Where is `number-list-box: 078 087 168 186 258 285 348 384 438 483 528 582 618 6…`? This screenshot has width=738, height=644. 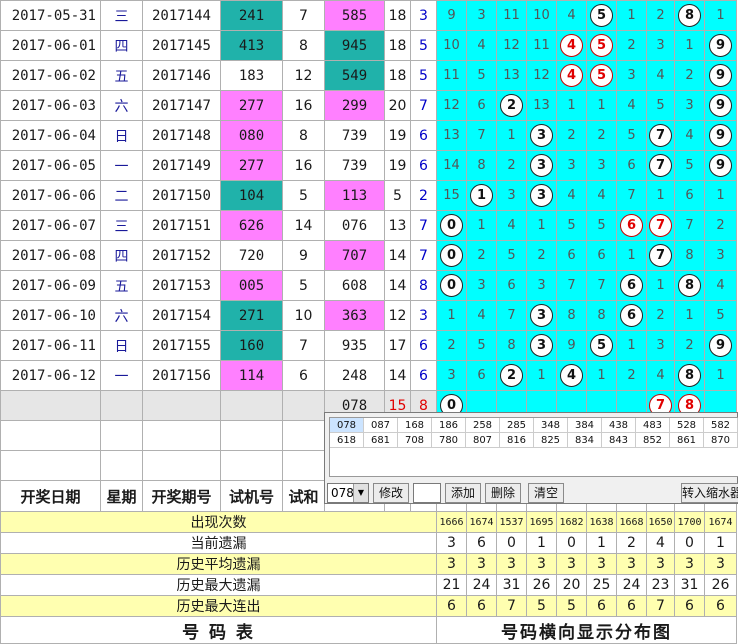 number-list-box: 078 087 168 186 258 285 348 384 438 483 528 582 618 6… is located at coordinates (533, 447).